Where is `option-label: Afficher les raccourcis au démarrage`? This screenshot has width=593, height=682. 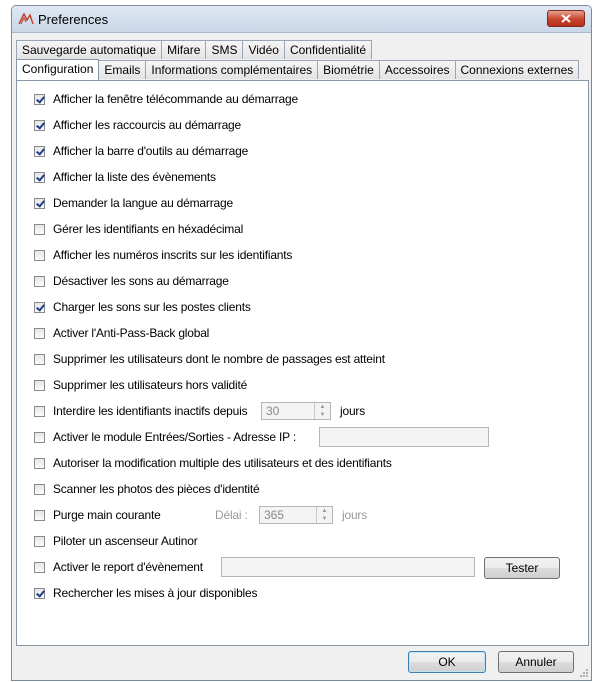
option-label: Afficher les raccourcis au démarrage is located at coordinates (147, 125).